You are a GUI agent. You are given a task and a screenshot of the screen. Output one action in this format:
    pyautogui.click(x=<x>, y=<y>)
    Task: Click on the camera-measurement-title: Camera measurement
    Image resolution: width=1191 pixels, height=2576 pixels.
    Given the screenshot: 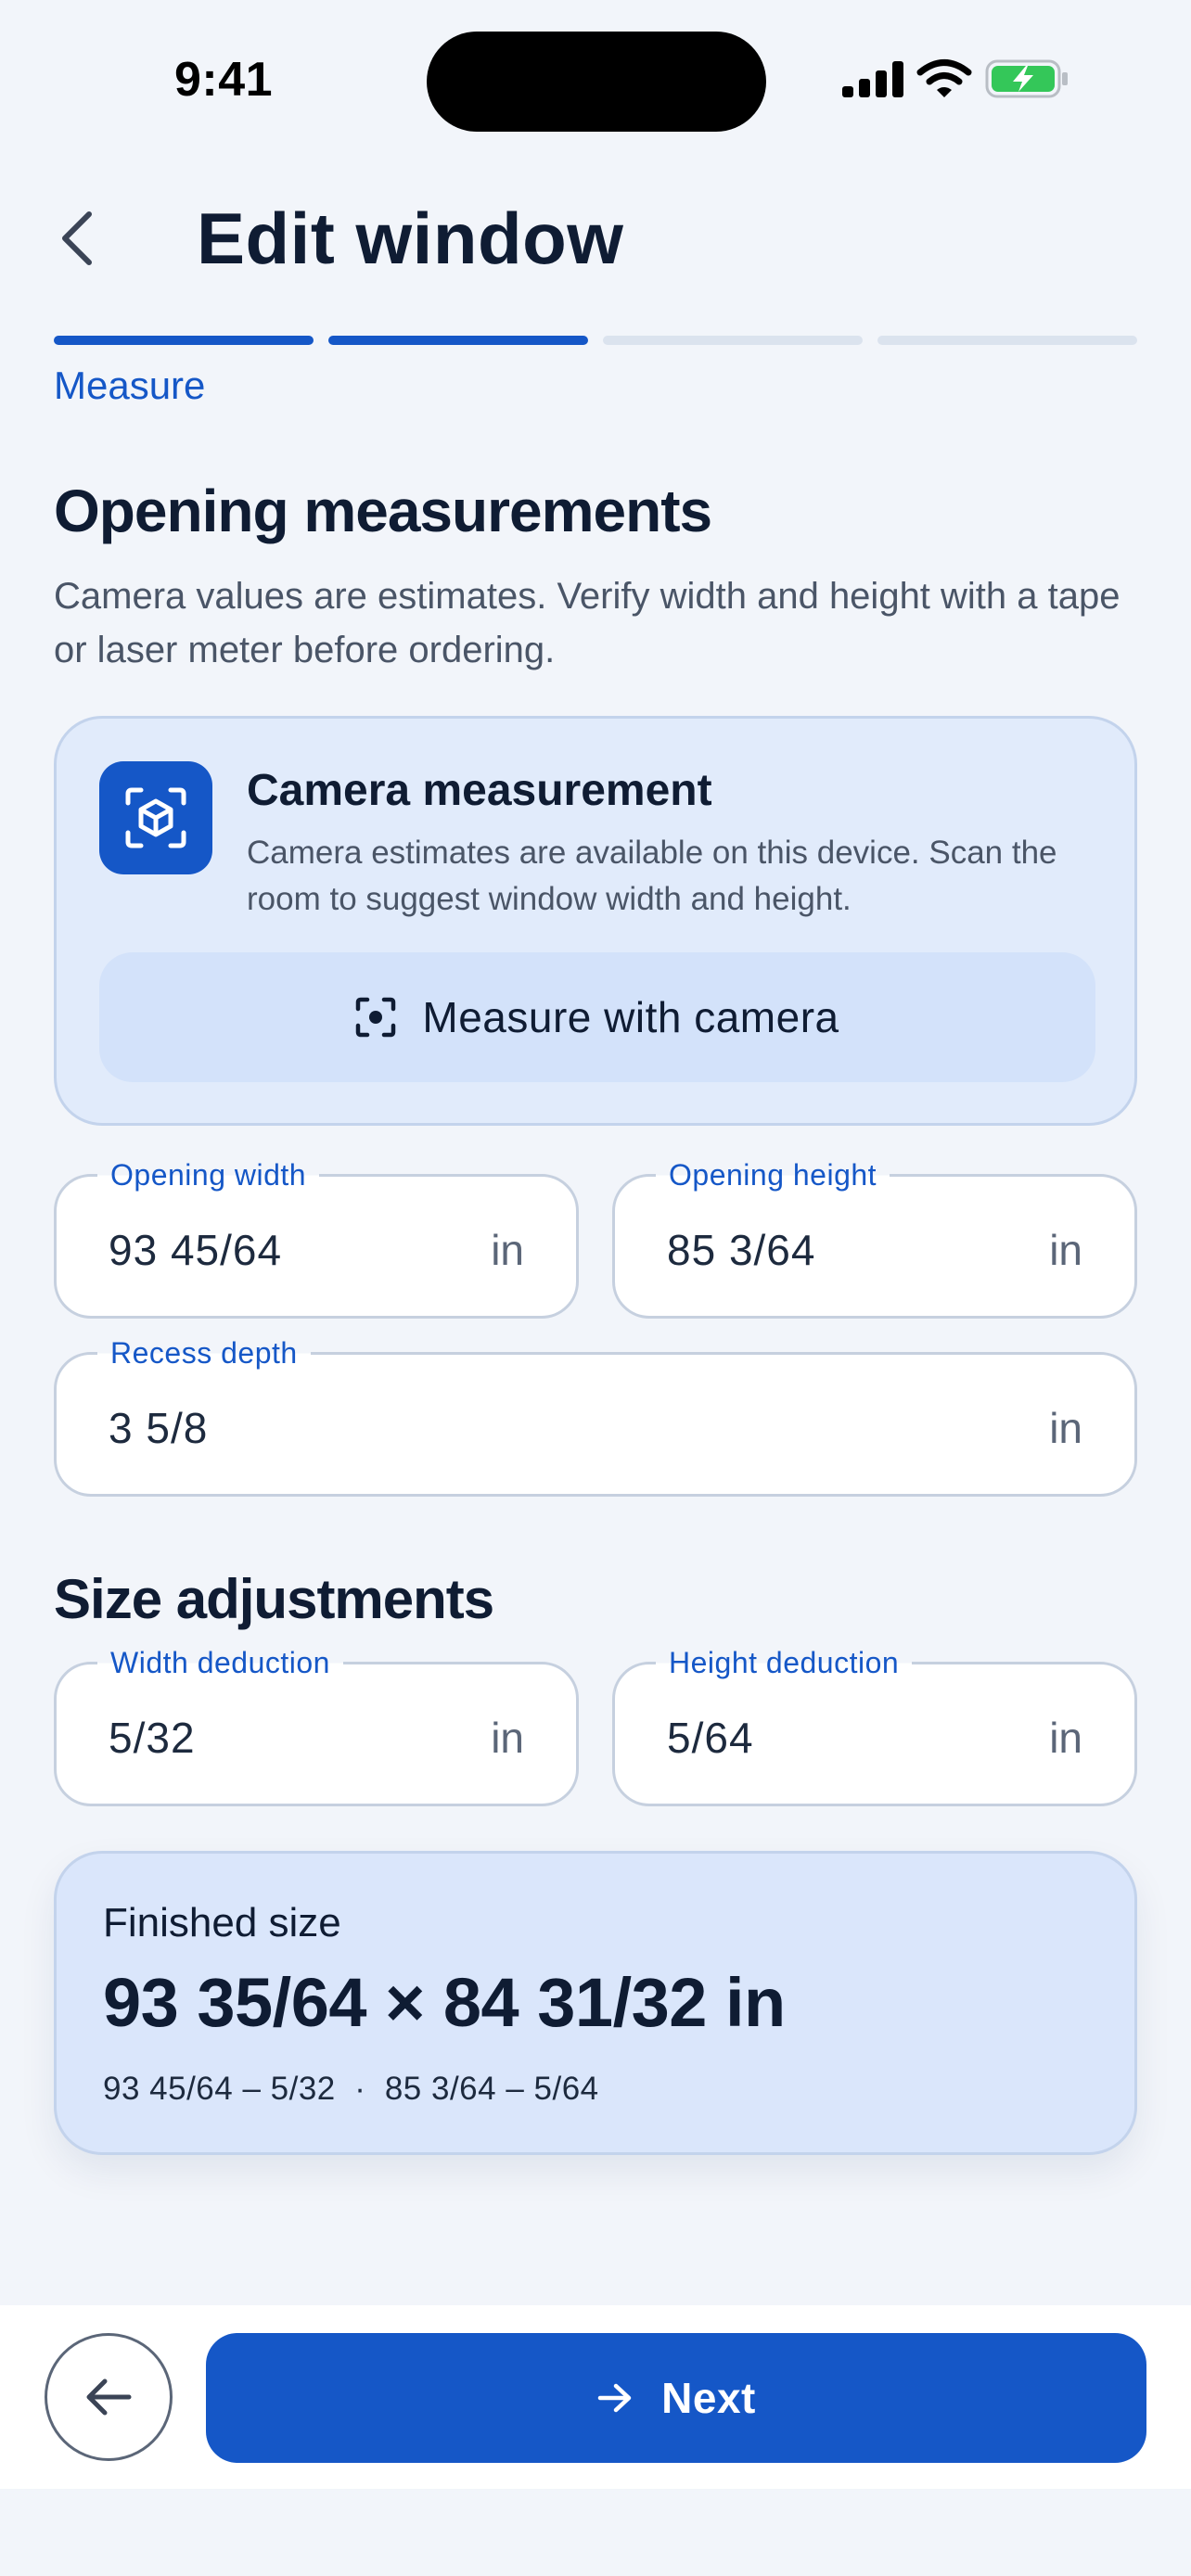 What is the action you would take?
    pyautogui.click(x=479, y=790)
    